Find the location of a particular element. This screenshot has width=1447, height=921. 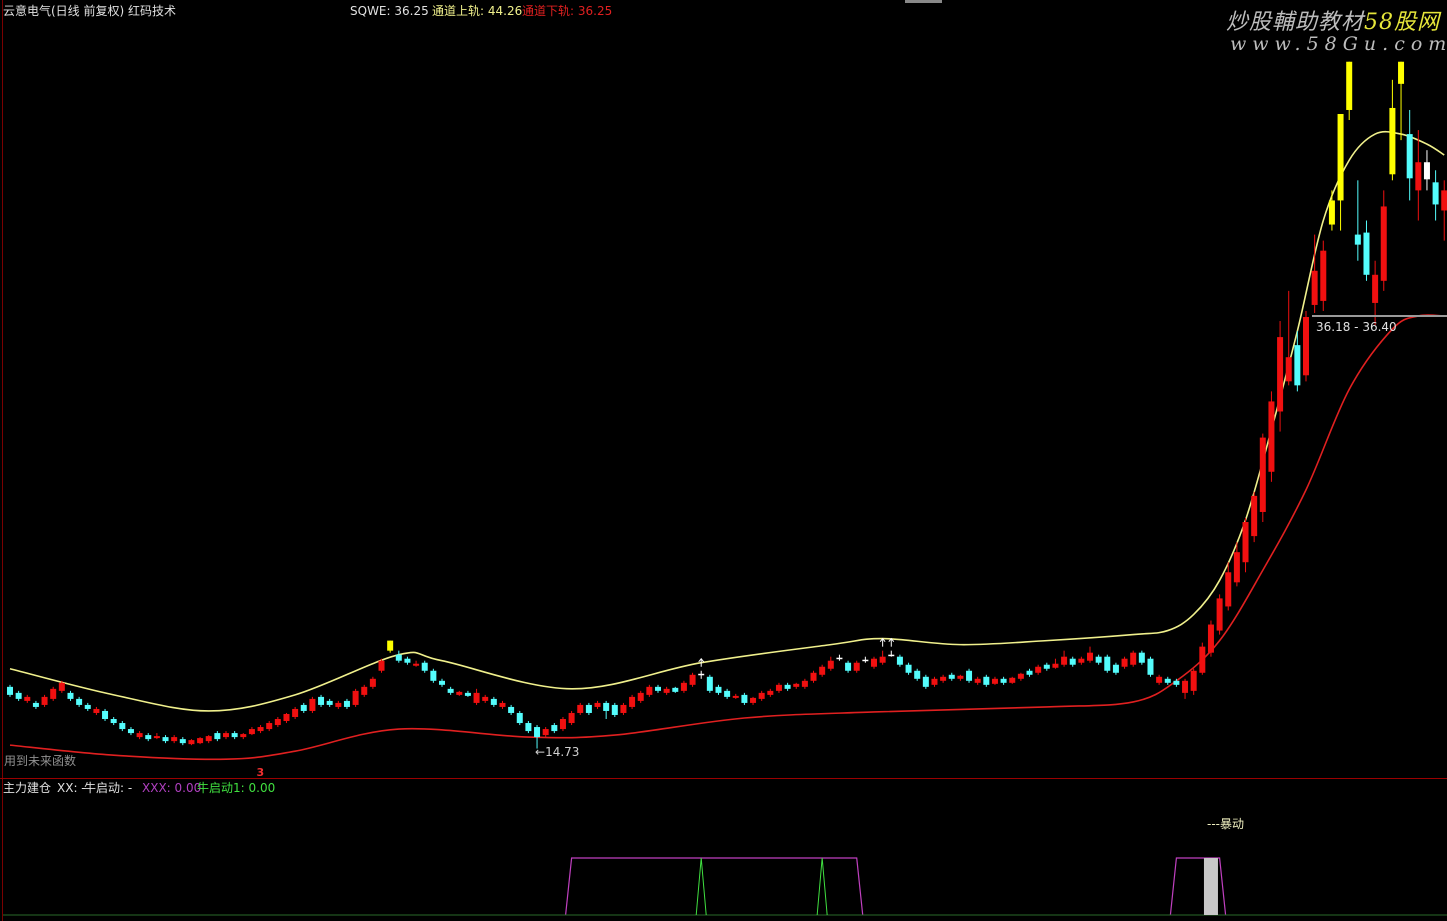

future-function-note: 用到未来函数 is located at coordinates (40, 761).